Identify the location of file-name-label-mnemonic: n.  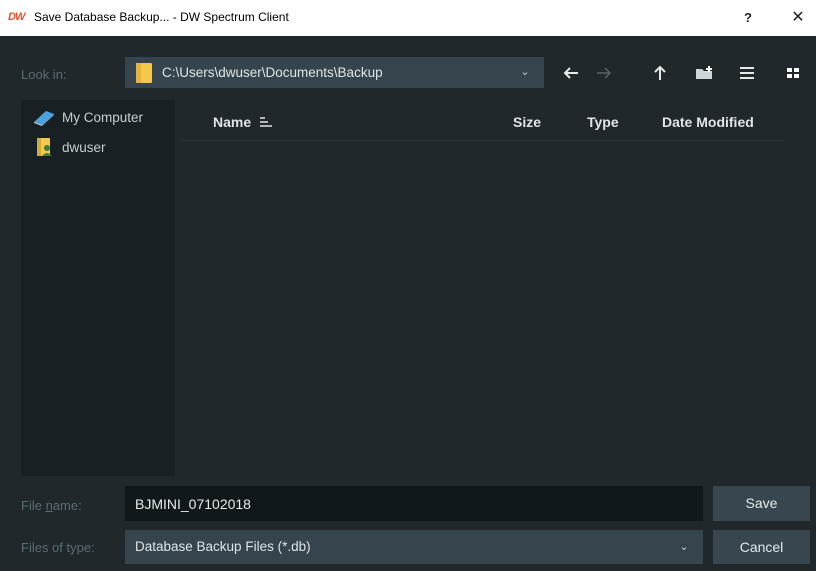
(49, 505).